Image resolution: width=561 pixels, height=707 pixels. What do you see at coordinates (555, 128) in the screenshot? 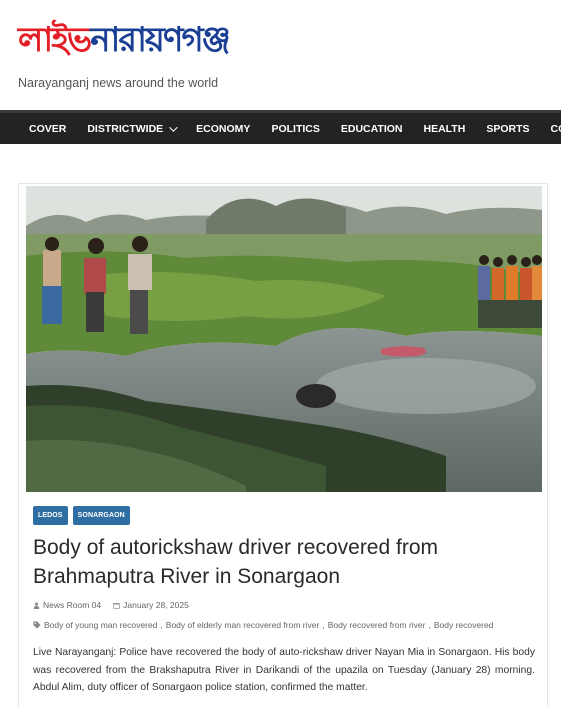
I see `nav-item-label: COURT` at bounding box center [555, 128].